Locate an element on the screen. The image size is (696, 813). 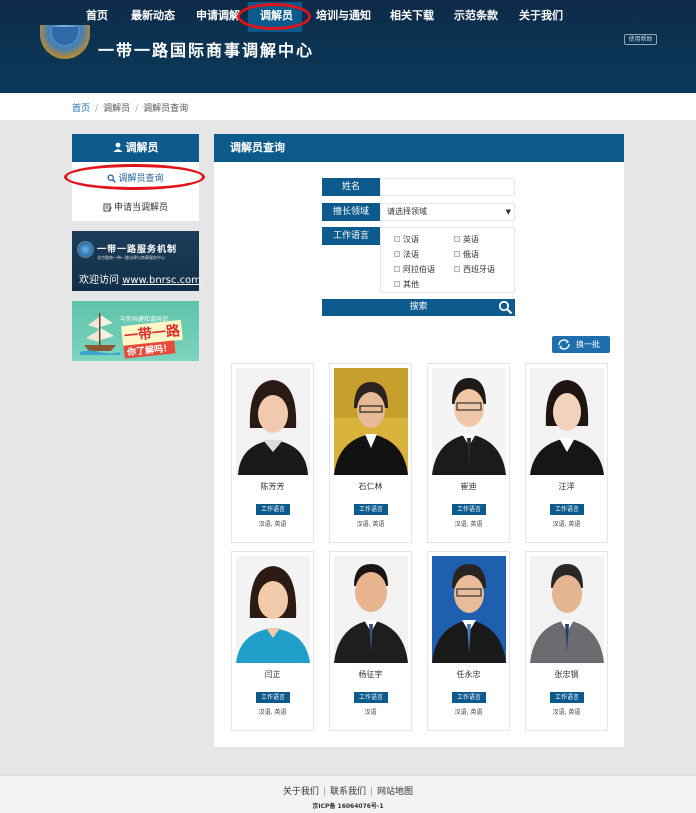
footer-links: 关于我们 | 联系我们 | 网站地图 is located at coordinates (348, 790).